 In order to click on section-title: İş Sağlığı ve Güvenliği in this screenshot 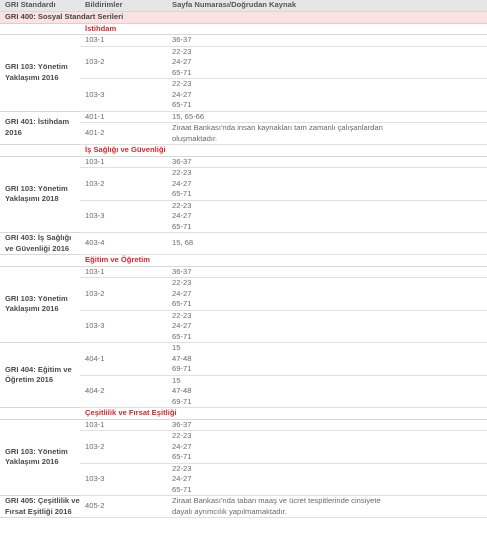, I will do `click(283, 150)`.